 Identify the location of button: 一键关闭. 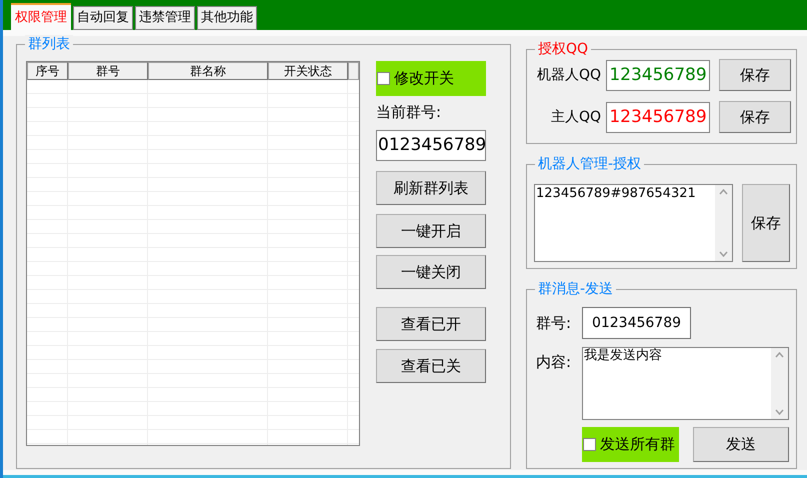
(431, 272).